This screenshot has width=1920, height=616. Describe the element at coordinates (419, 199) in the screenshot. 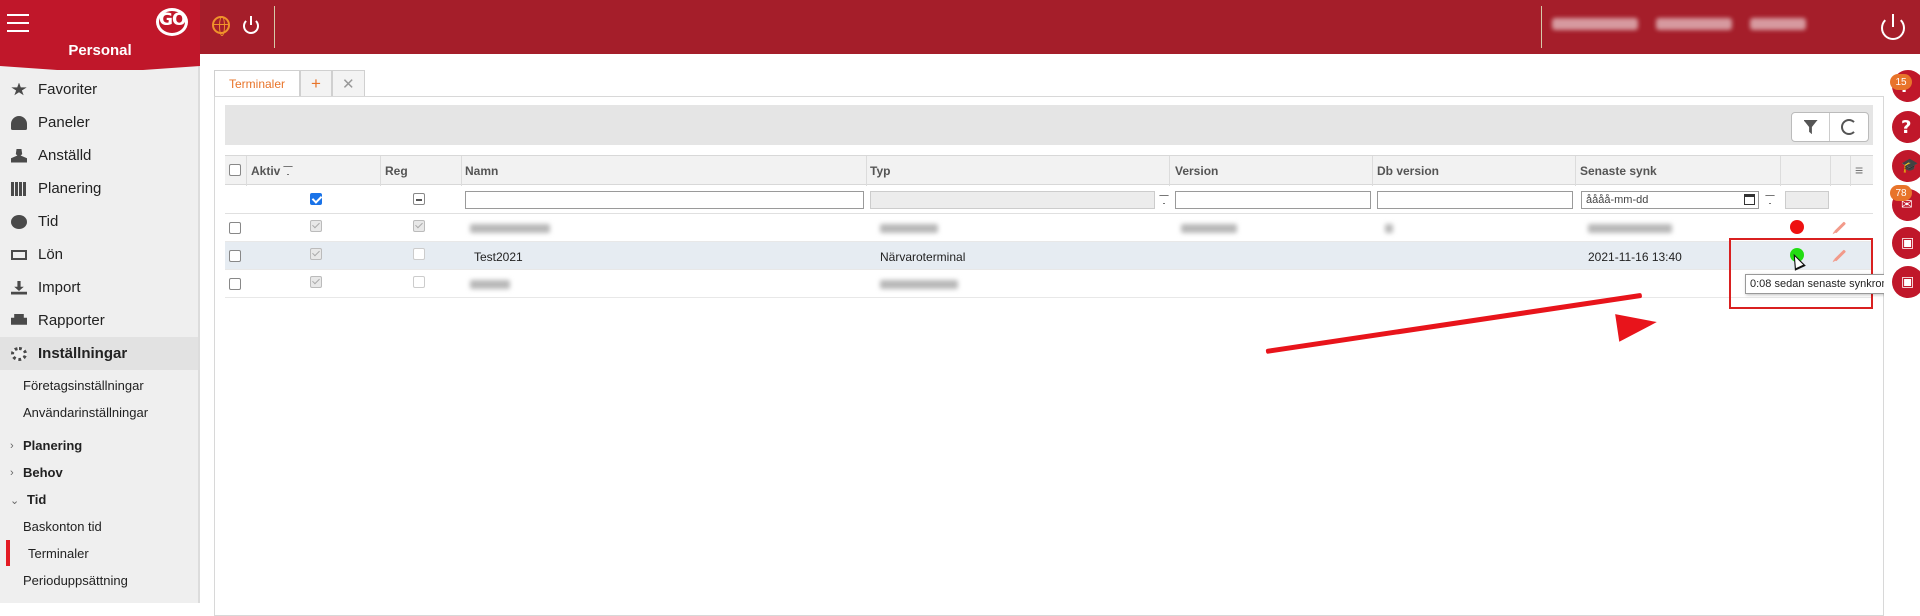

I see `reg-filter-checkbox` at that location.